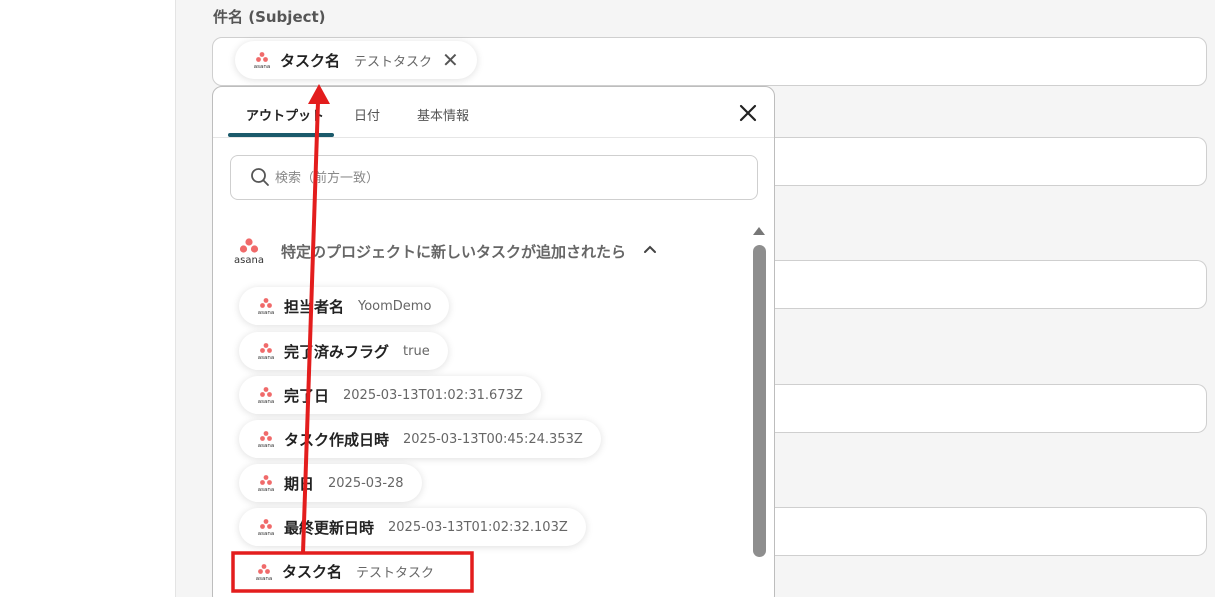 The image size is (1215, 597). Describe the element at coordinates (367, 114) in the screenshot. I see `tab-date: 日付` at that location.